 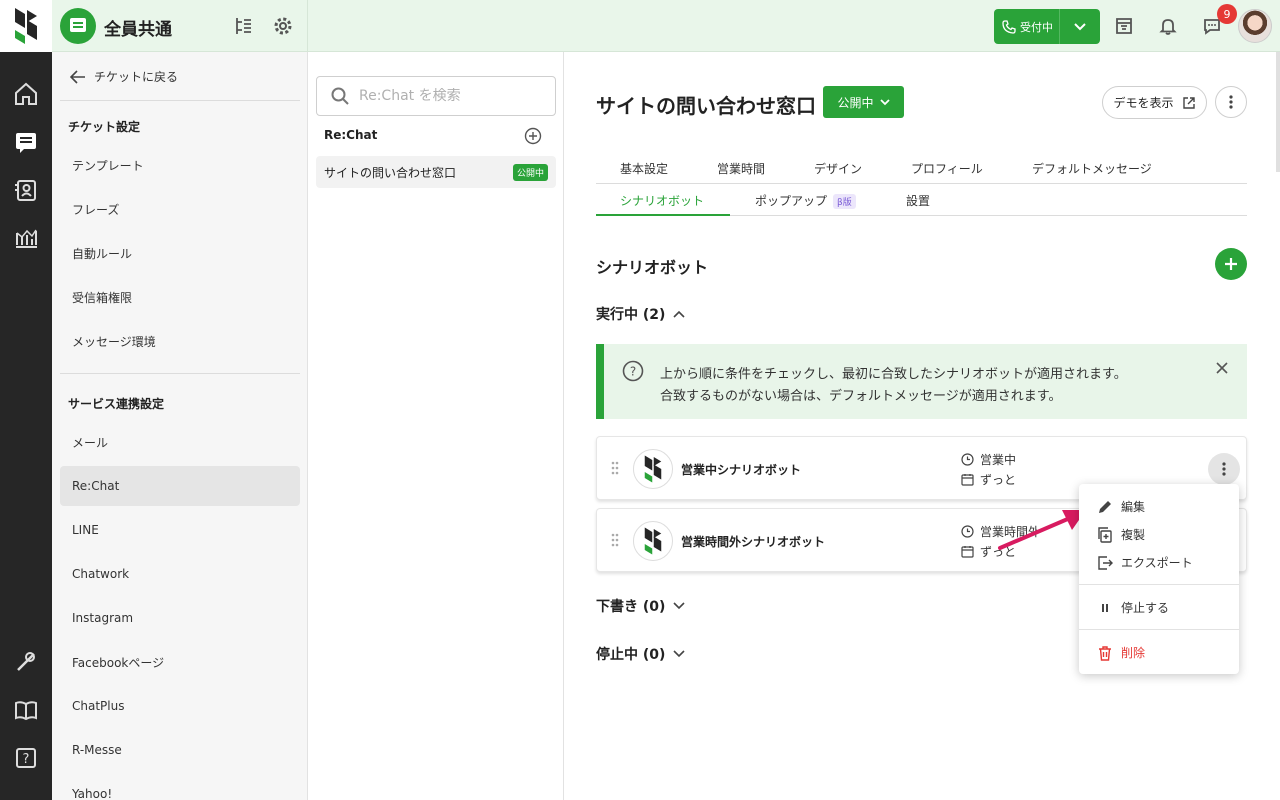 What do you see at coordinates (180, 341) in the screenshot?
I see `sidebar-item-message-env: メッセージ環境` at bounding box center [180, 341].